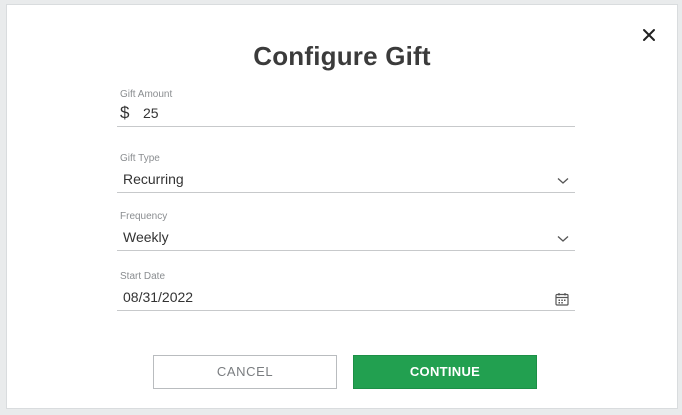  I want to click on gift-amount-input: 25, so click(151, 113).